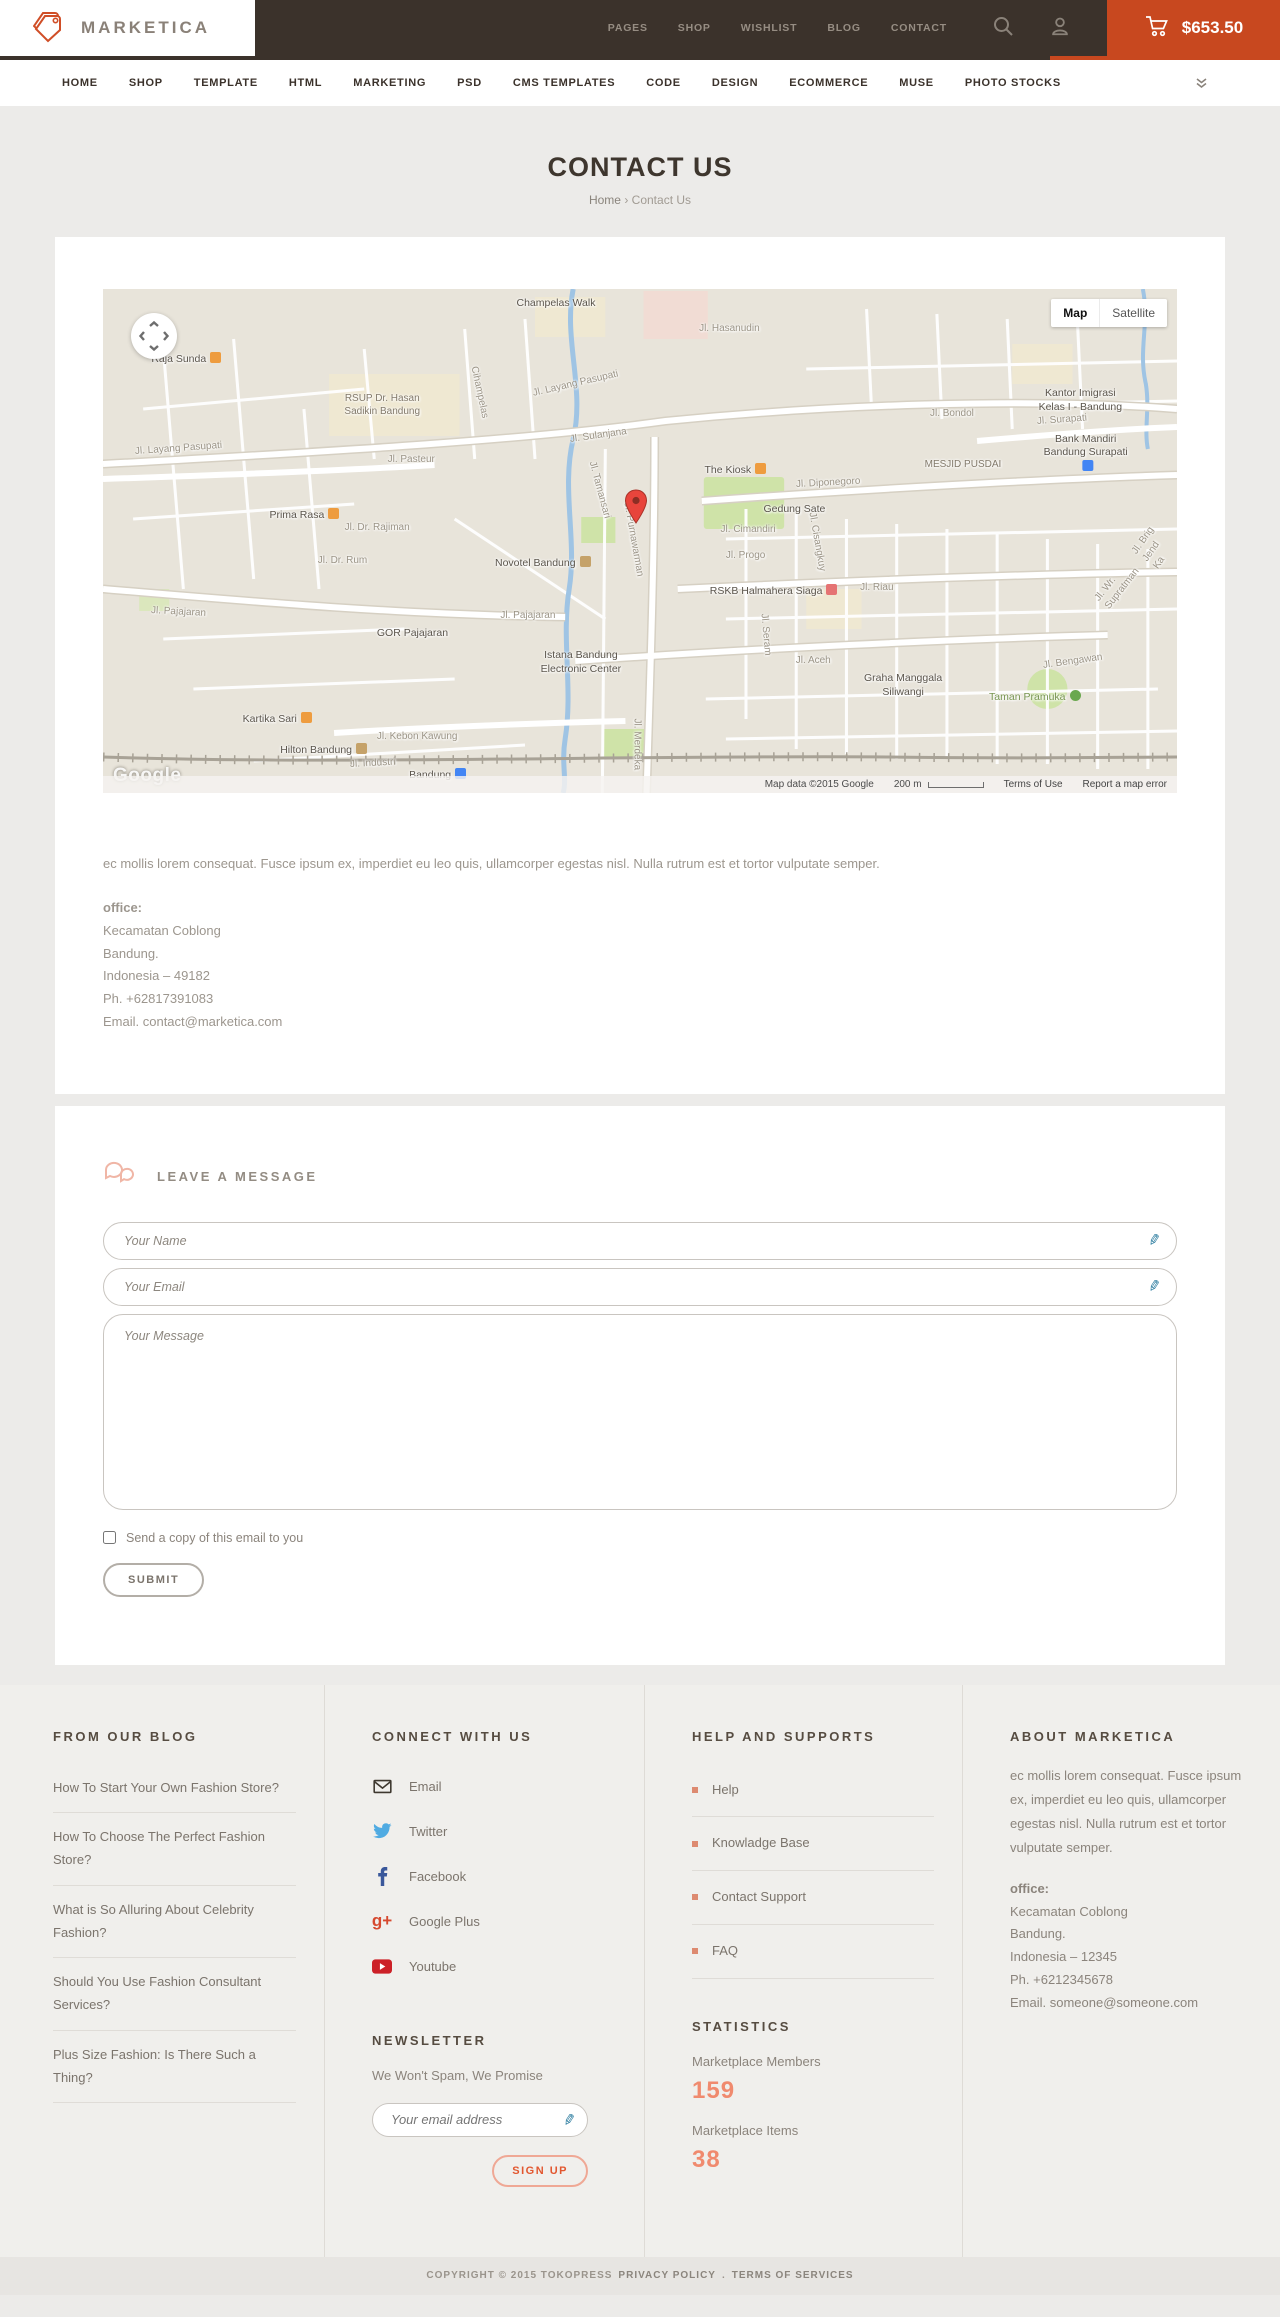  What do you see at coordinates (939, 784) in the screenshot?
I see `map-scale: 200 m` at bounding box center [939, 784].